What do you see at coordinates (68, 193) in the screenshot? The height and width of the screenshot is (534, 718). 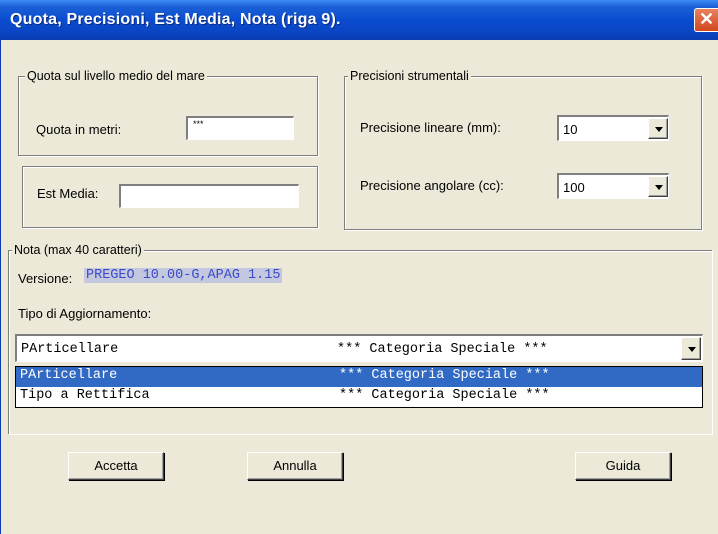 I see `est-media-label: Est Media:` at bounding box center [68, 193].